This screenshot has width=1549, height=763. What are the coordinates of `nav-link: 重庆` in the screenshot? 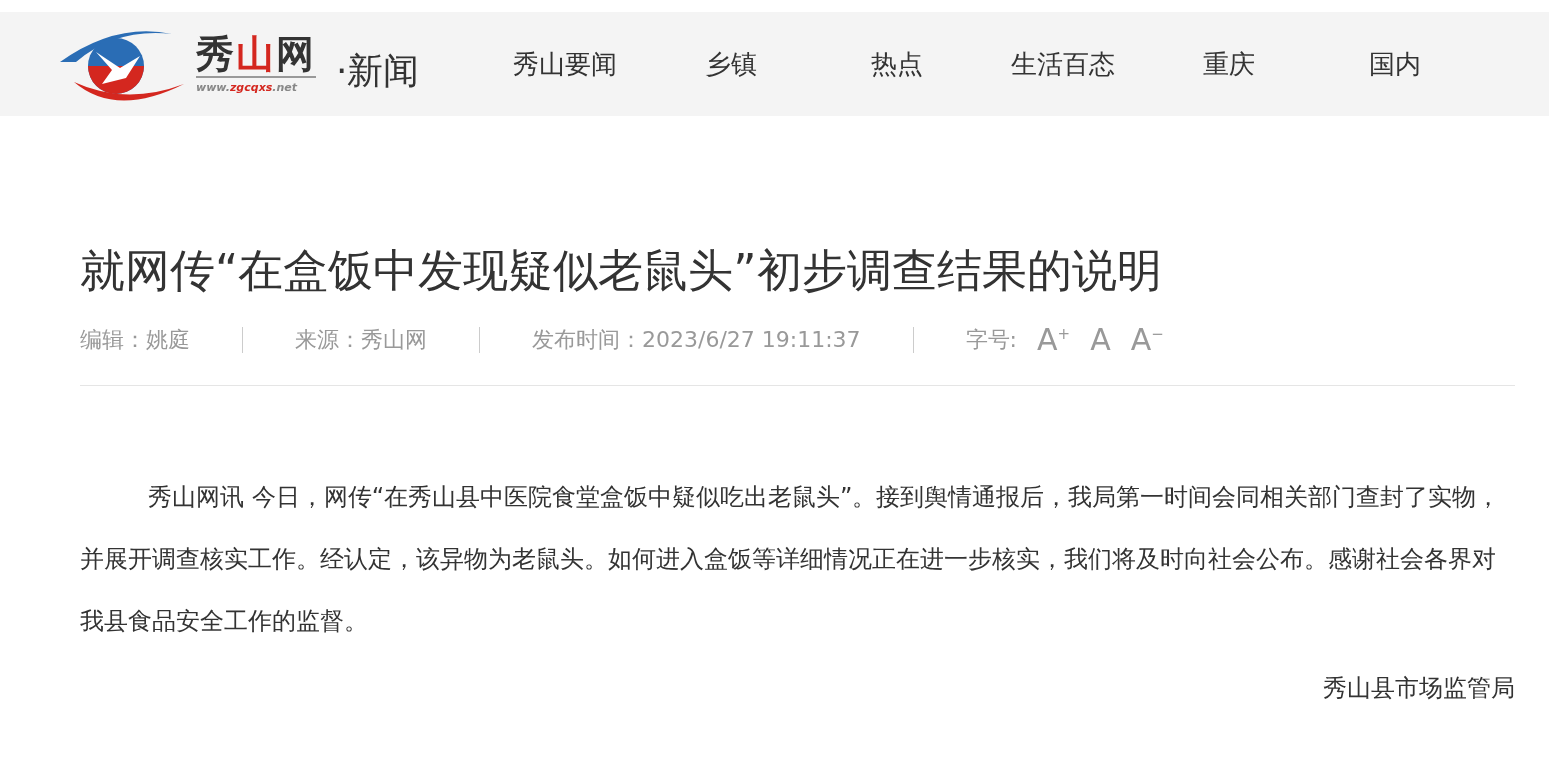 It's located at (1229, 64).